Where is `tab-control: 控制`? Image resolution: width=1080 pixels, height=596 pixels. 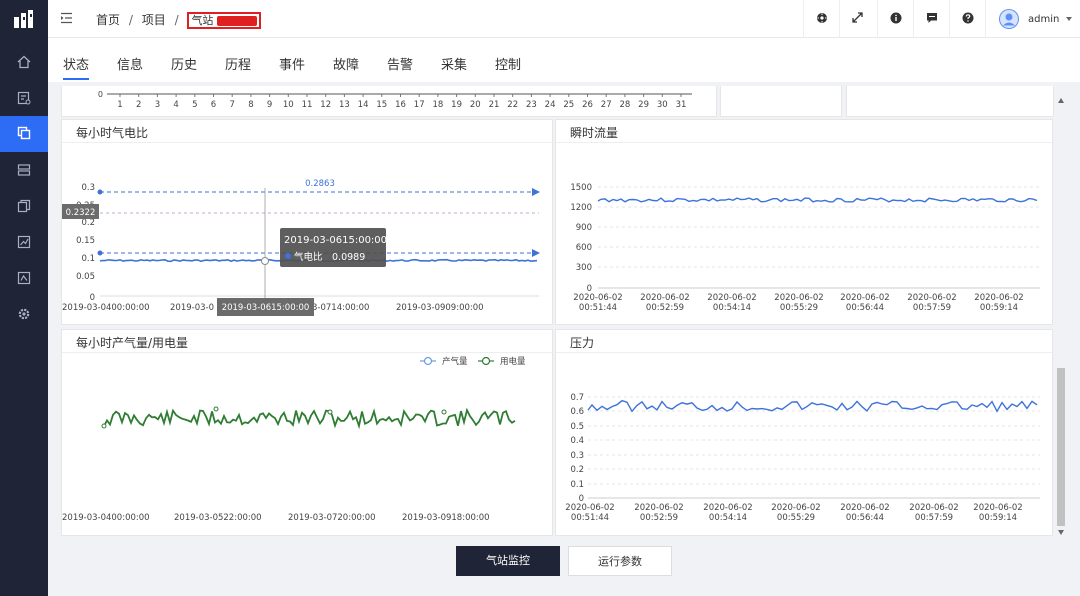 tab-control: 控制 is located at coordinates (508, 60).